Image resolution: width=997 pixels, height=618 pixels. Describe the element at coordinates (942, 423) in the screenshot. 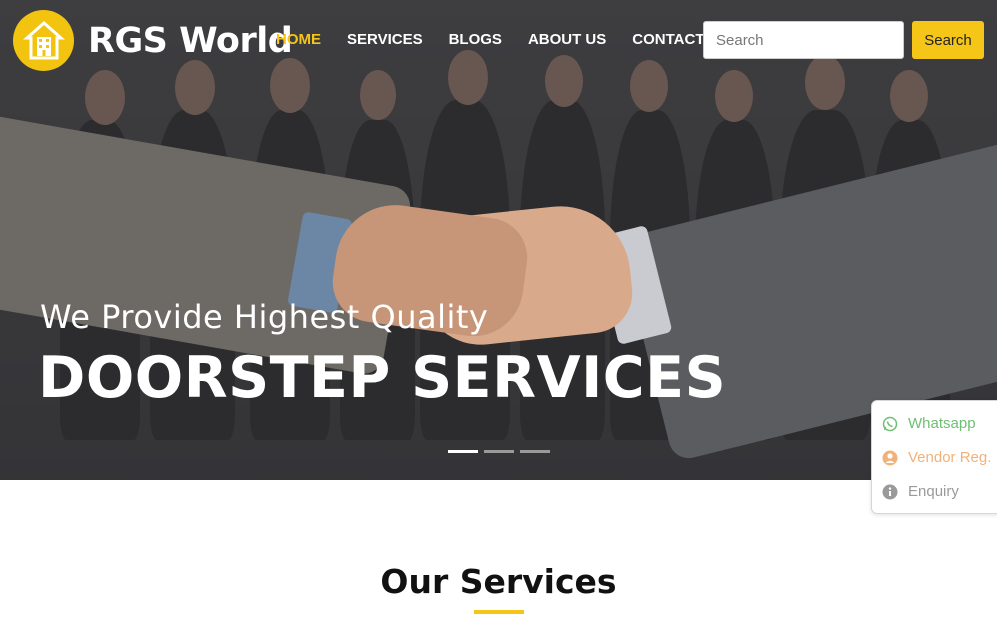

I see `whatsapp-label: Whatsapp` at that location.